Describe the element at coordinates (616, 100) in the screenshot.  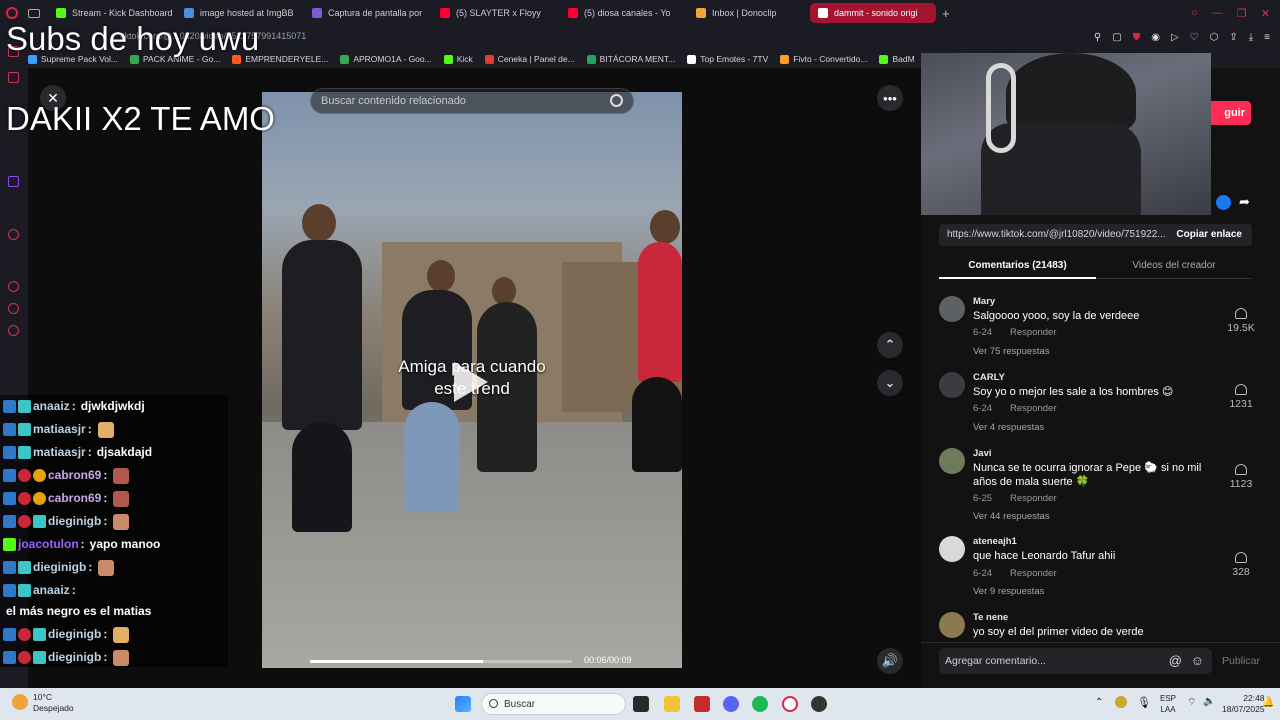
I see `search-icon` at that location.